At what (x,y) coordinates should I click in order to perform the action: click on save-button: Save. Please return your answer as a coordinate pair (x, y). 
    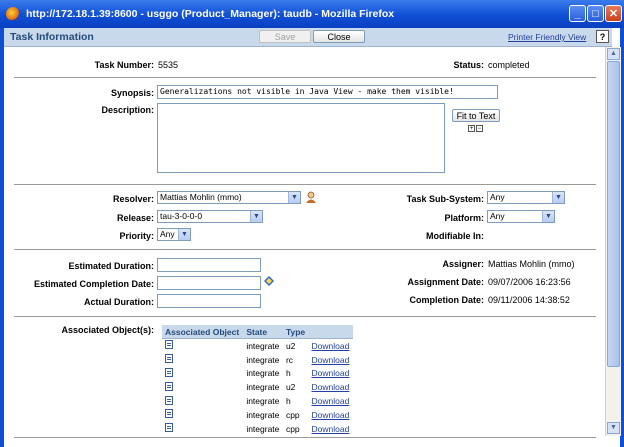
    Looking at the image, I should click on (285, 36).